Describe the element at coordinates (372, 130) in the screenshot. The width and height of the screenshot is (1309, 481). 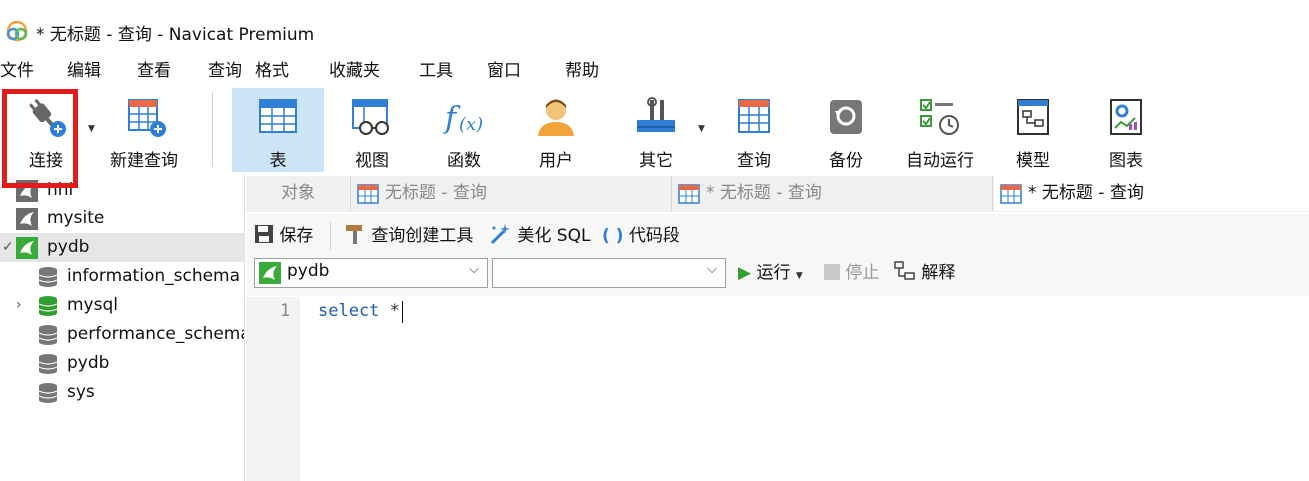
I see `view-button: 视图` at that location.